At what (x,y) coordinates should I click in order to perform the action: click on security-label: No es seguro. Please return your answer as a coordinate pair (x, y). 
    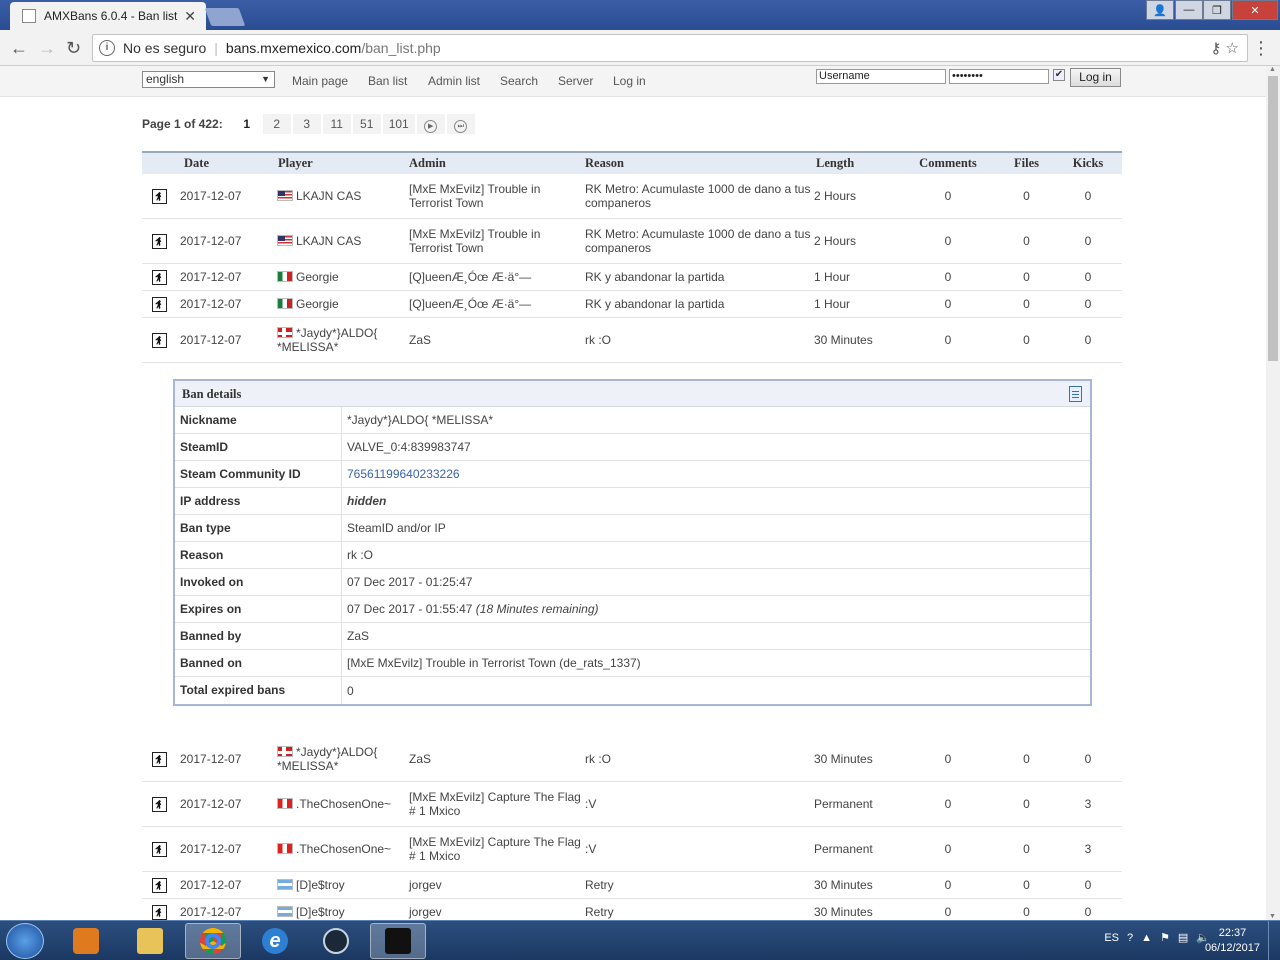
    Looking at the image, I should click on (164, 48).